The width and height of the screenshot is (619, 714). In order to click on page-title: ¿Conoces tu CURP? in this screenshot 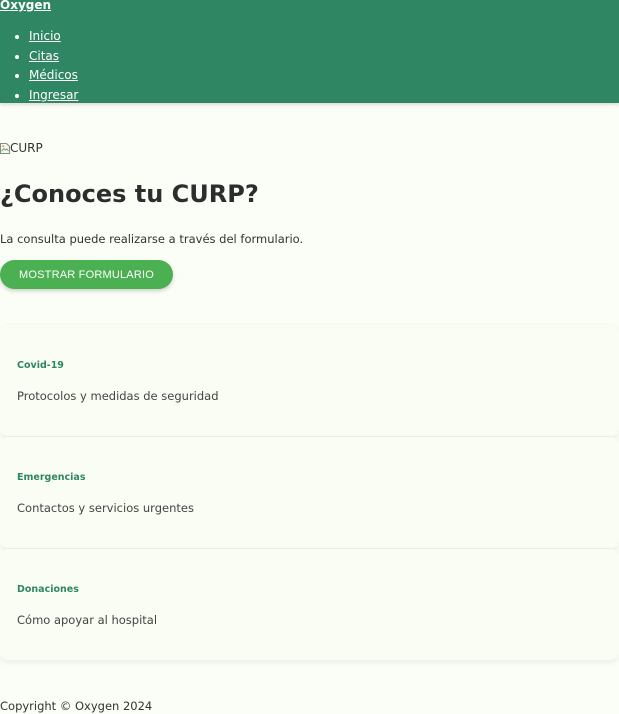, I will do `click(129, 194)`.